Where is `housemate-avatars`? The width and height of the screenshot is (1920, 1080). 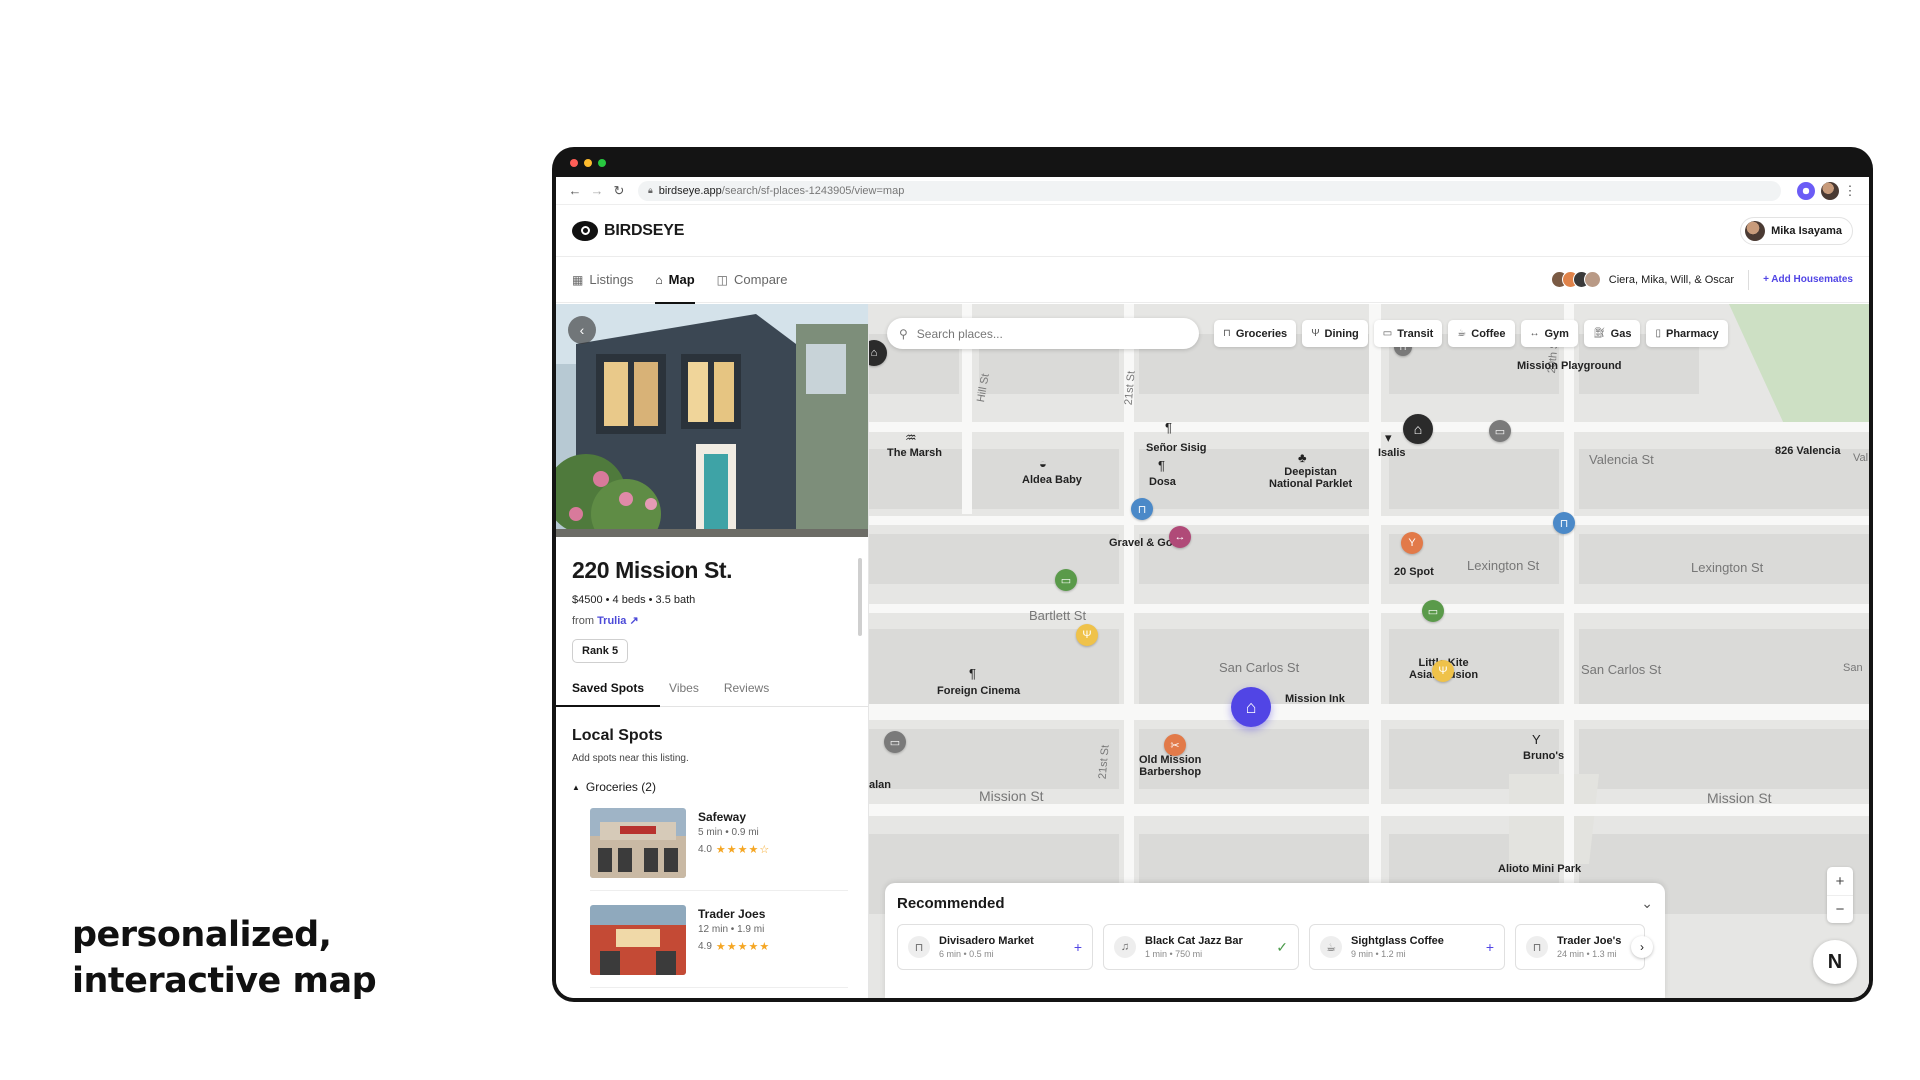 housemate-avatars is located at coordinates (1575, 279).